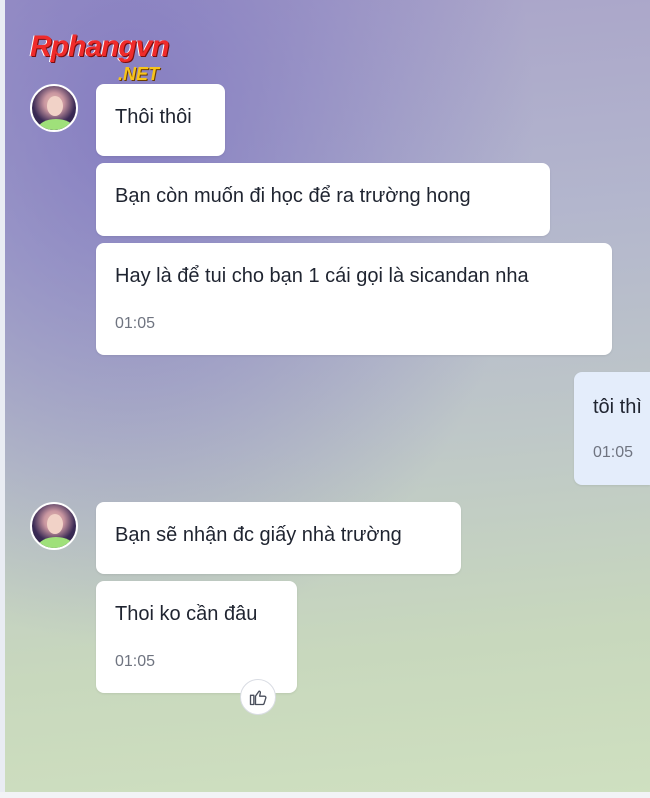  Describe the element at coordinates (293, 196) in the screenshot. I see `message-text: Bạn còn muốn đi học để ra trường hong` at that location.